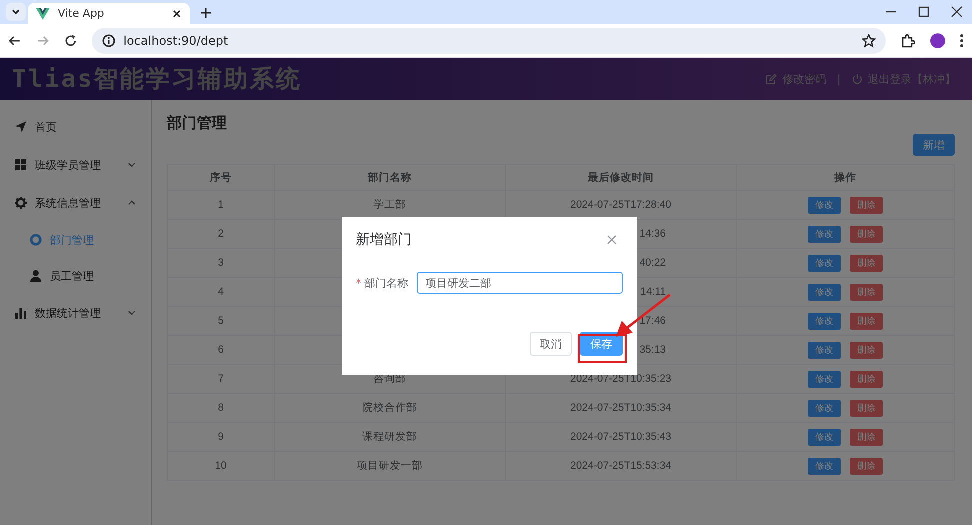 The height and width of the screenshot is (525, 972). Describe the element at coordinates (75, 127) in the screenshot. I see `menu-item: 首页` at that location.